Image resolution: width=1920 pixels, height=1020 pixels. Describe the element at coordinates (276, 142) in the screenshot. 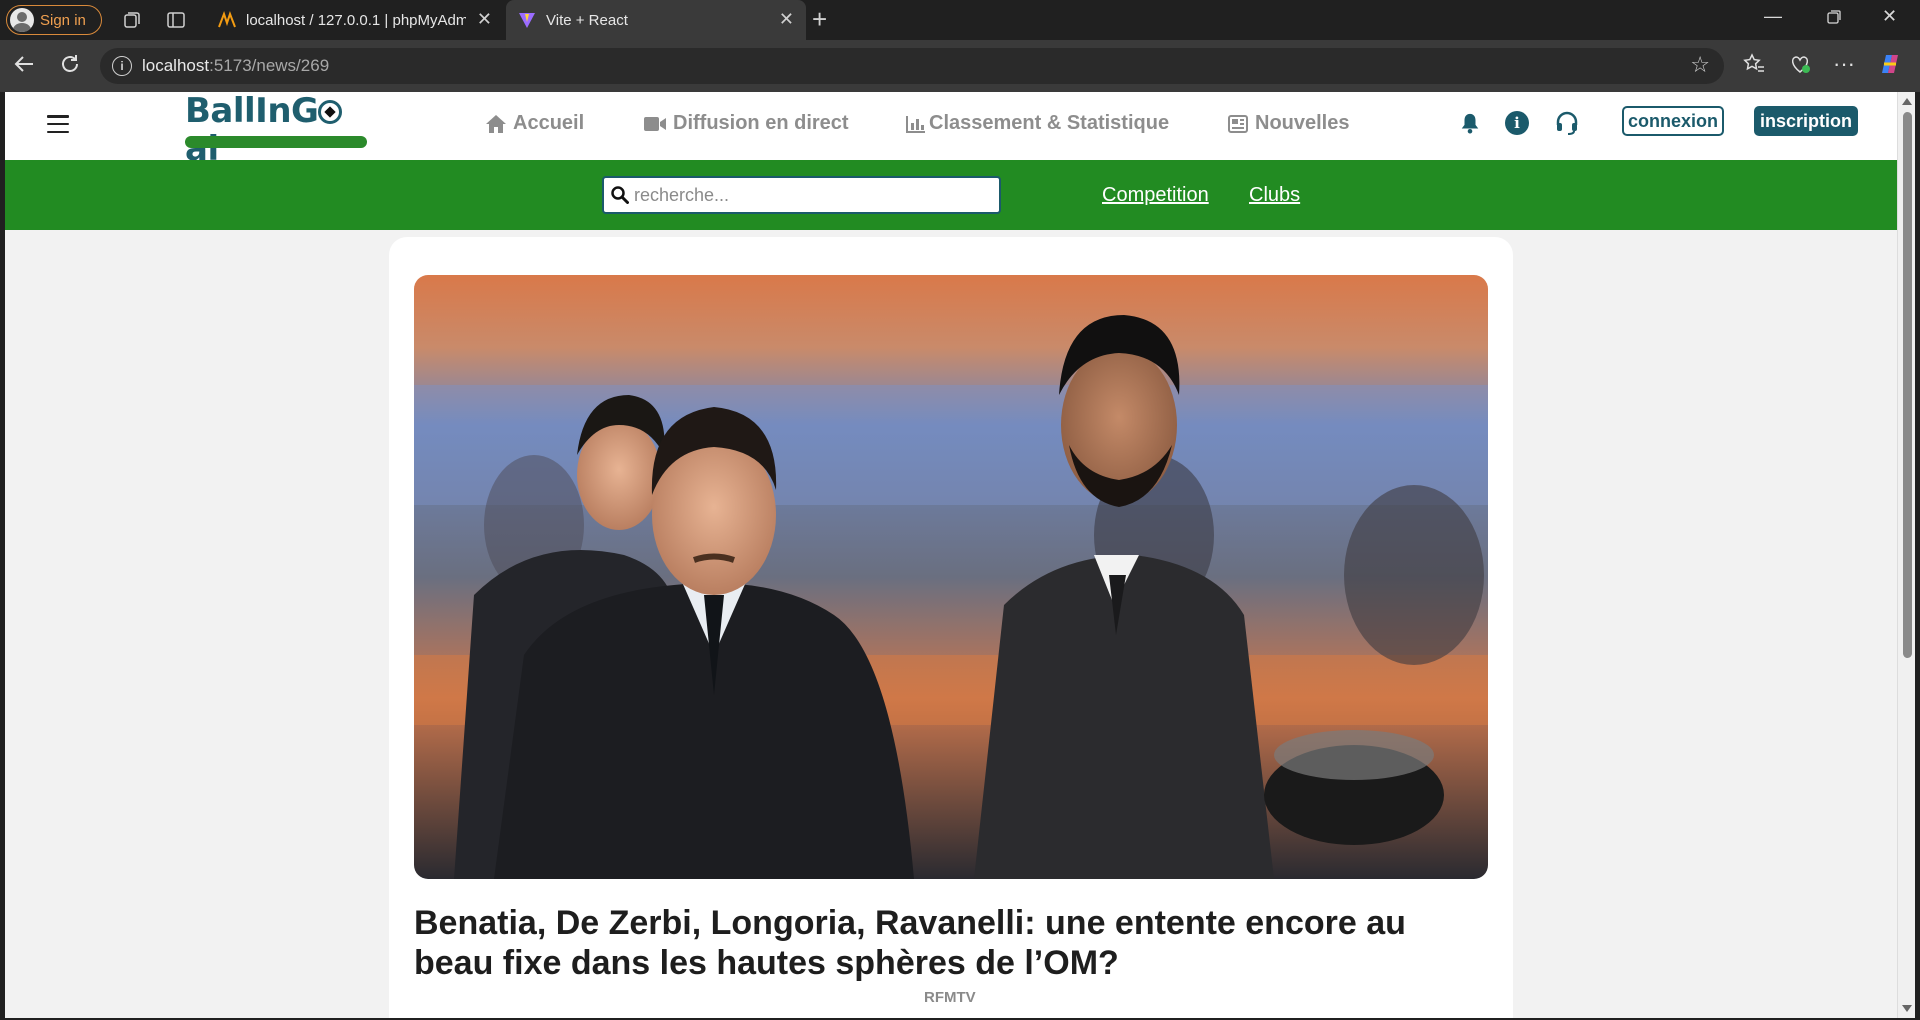

I see `logo-underline` at that location.